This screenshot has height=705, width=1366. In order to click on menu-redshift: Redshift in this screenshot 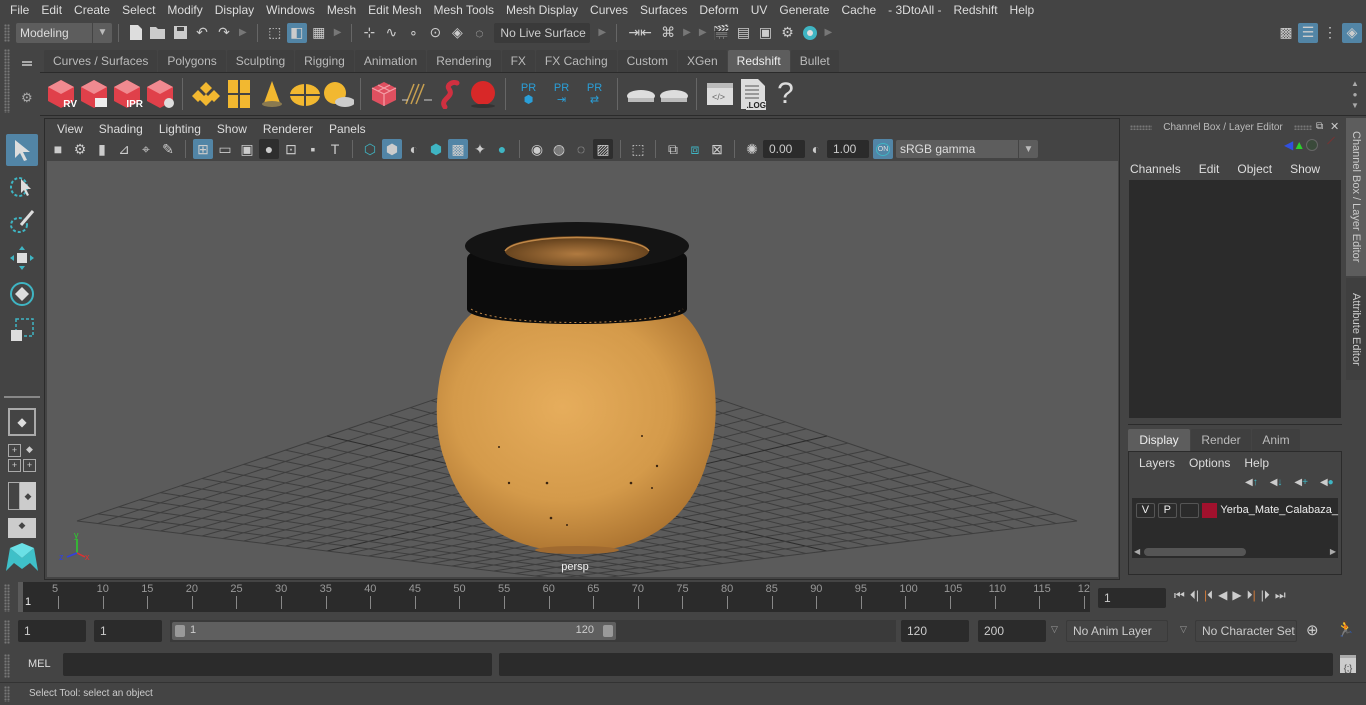, I will do `click(976, 10)`.